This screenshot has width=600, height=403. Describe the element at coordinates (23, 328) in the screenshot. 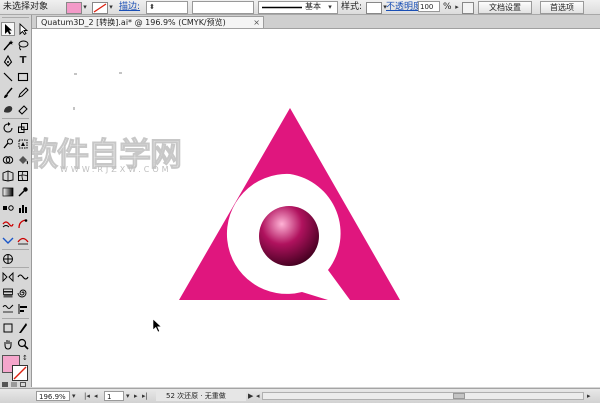

I see `knife-tool-icon` at that location.